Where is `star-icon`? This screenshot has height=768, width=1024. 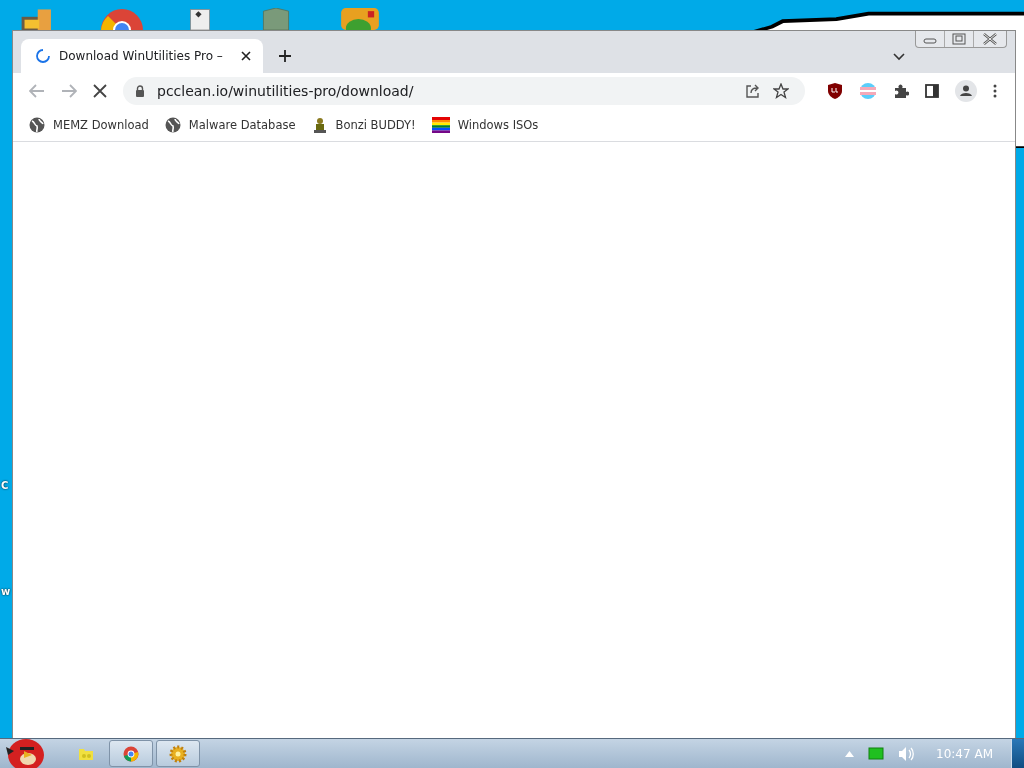
star-icon is located at coordinates (781, 90).